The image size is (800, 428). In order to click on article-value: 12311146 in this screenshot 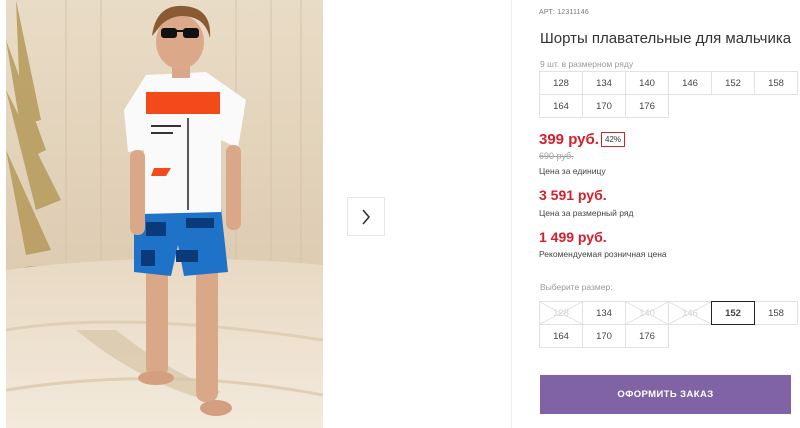, I will do `click(573, 12)`.